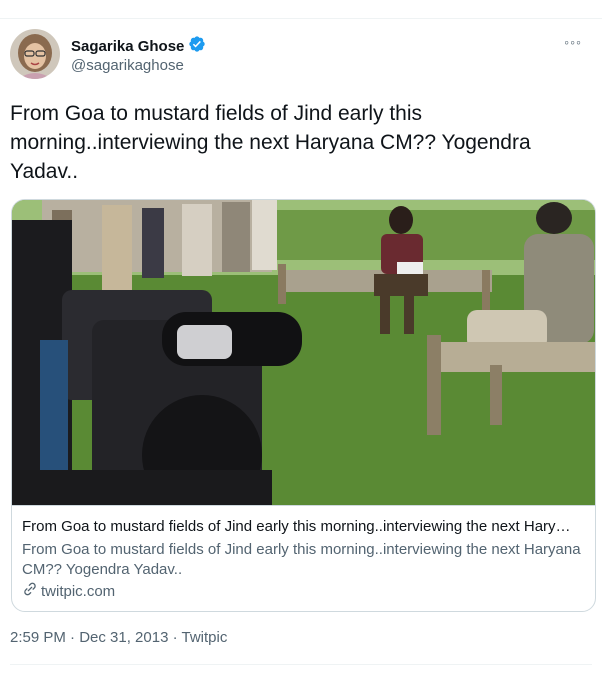 The width and height of the screenshot is (602, 680). I want to click on bottom-divider, so click(301, 664).